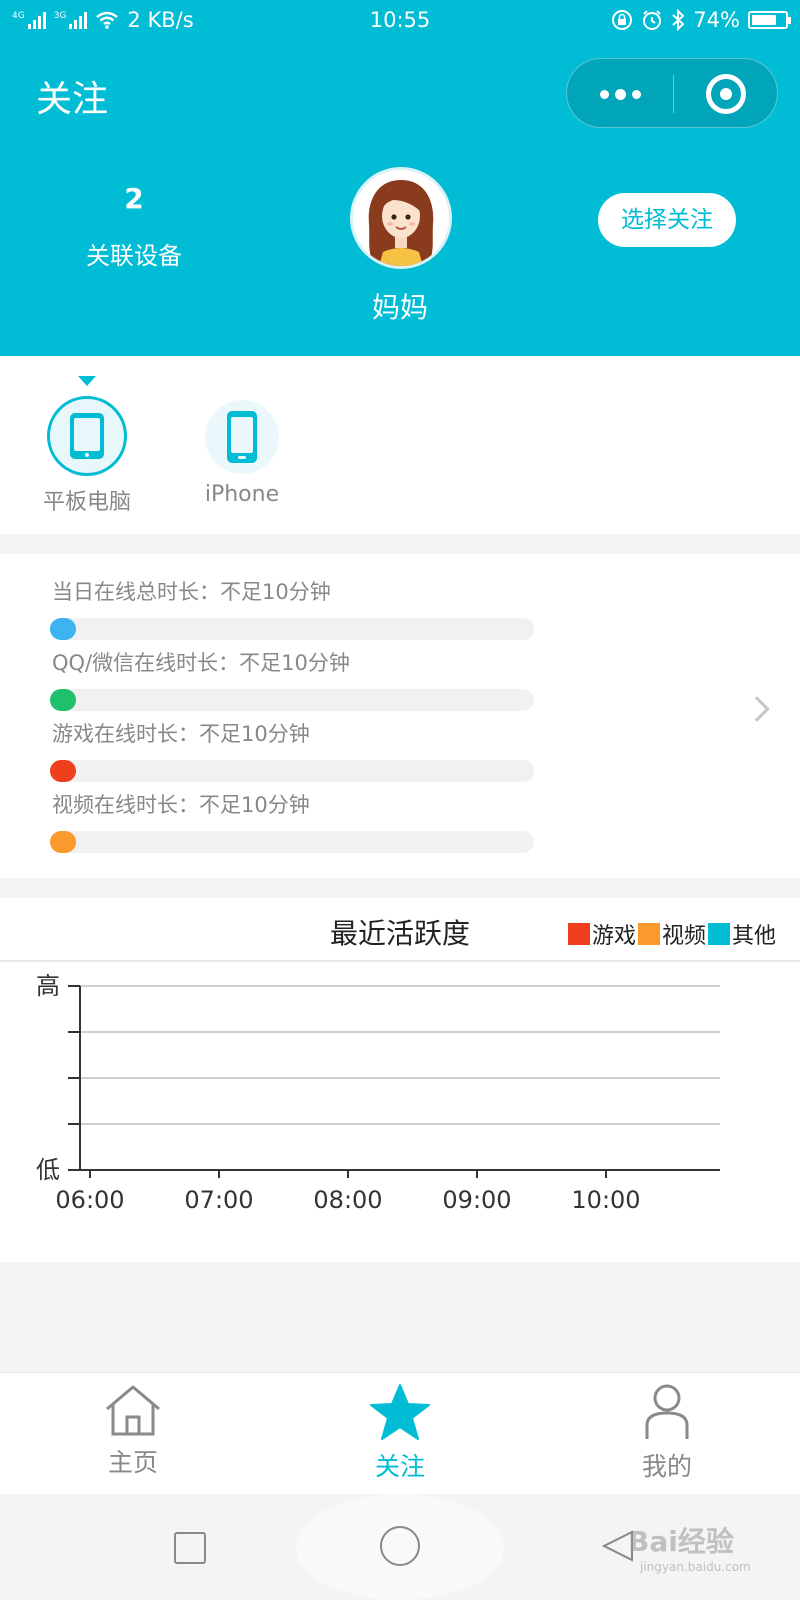 The image size is (800, 1600). Describe the element at coordinates (132, 1462) in the screenshot. I see `tab-label: 主页` at that location.